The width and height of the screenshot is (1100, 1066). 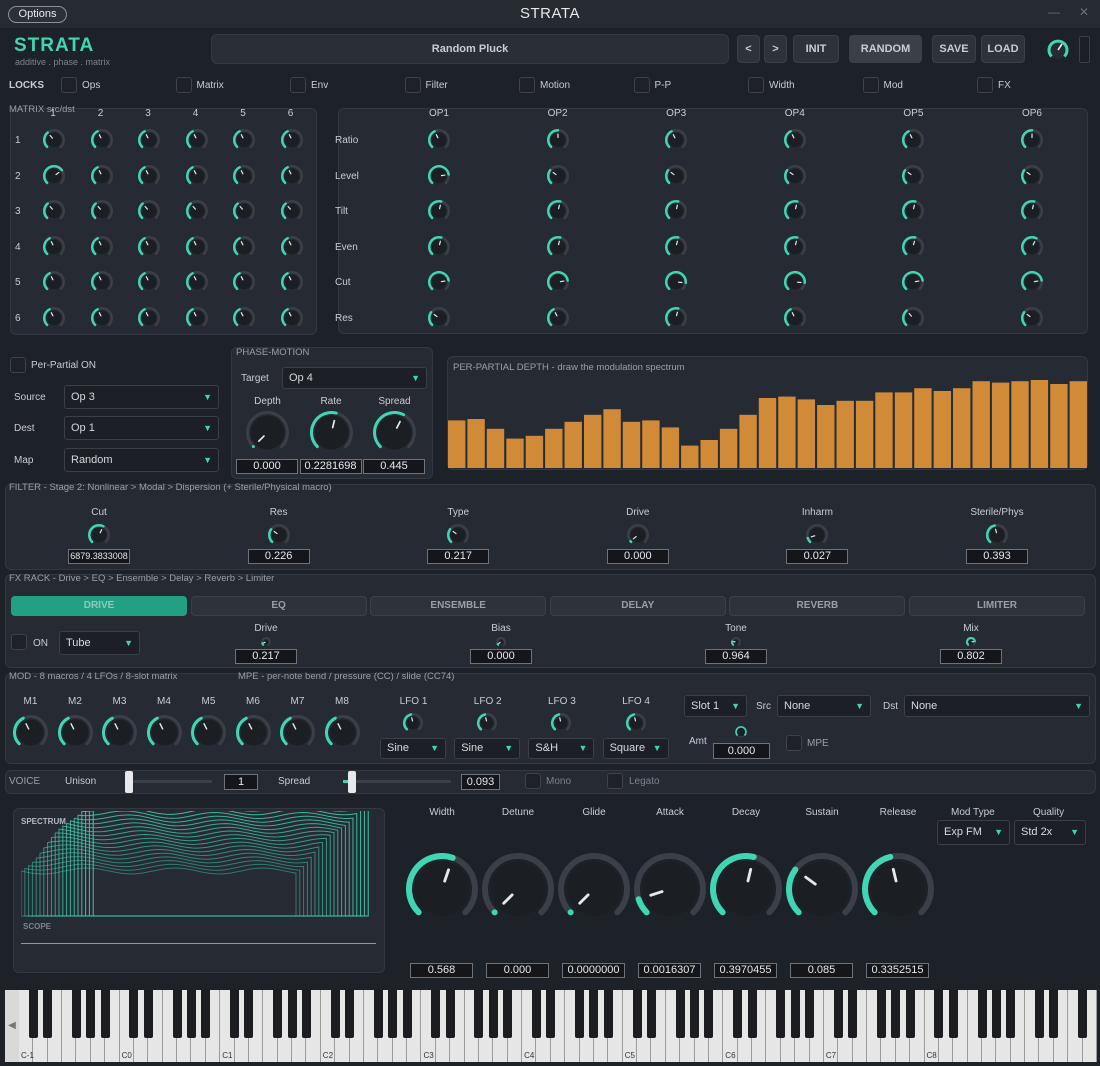 I want to click on mod-slot-select: Slot 1 ▼, so click(x=715, y=706).